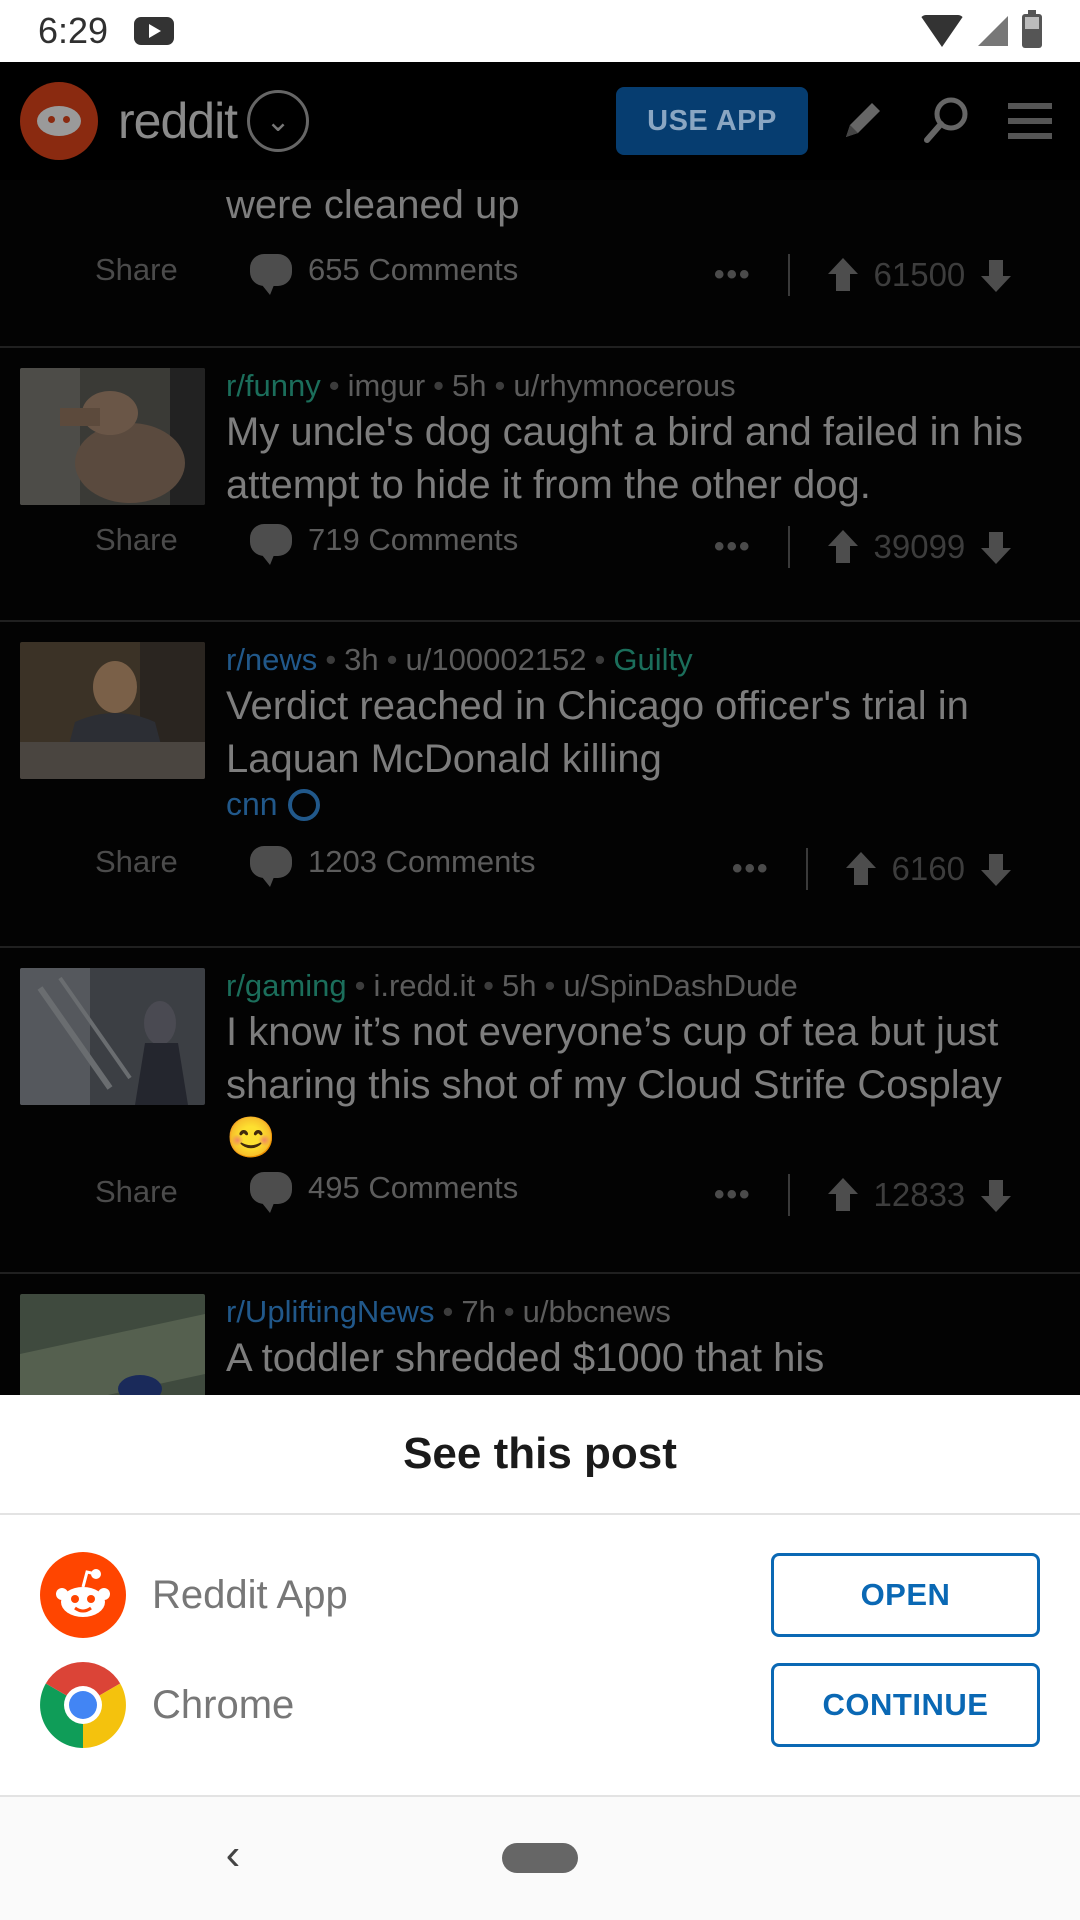 The width and height of the screenshot is (1080, 1920). Describe the element at coordinates (413, 1187) in the screenshot. I see `comments-count: 495 Comments` at that location.